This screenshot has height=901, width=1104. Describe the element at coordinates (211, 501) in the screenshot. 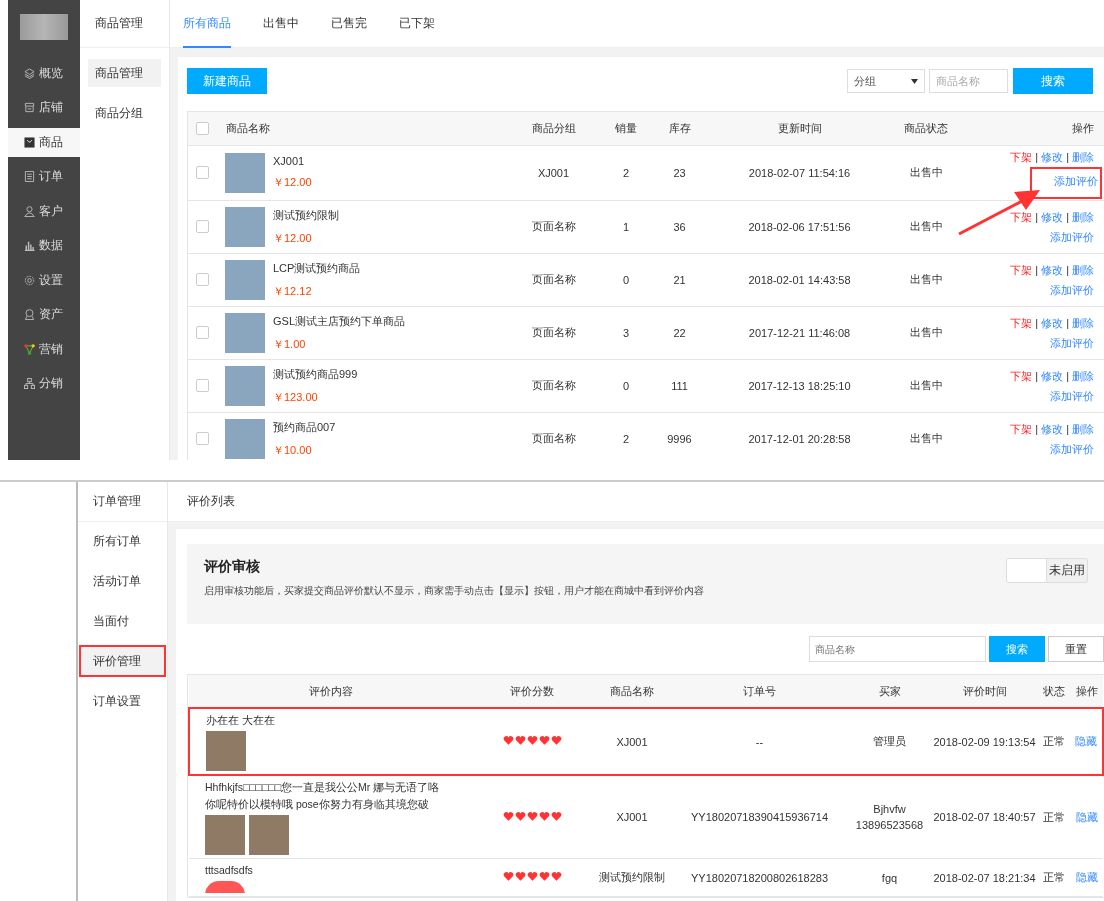

I see `page-title: 评价列表` at that location.